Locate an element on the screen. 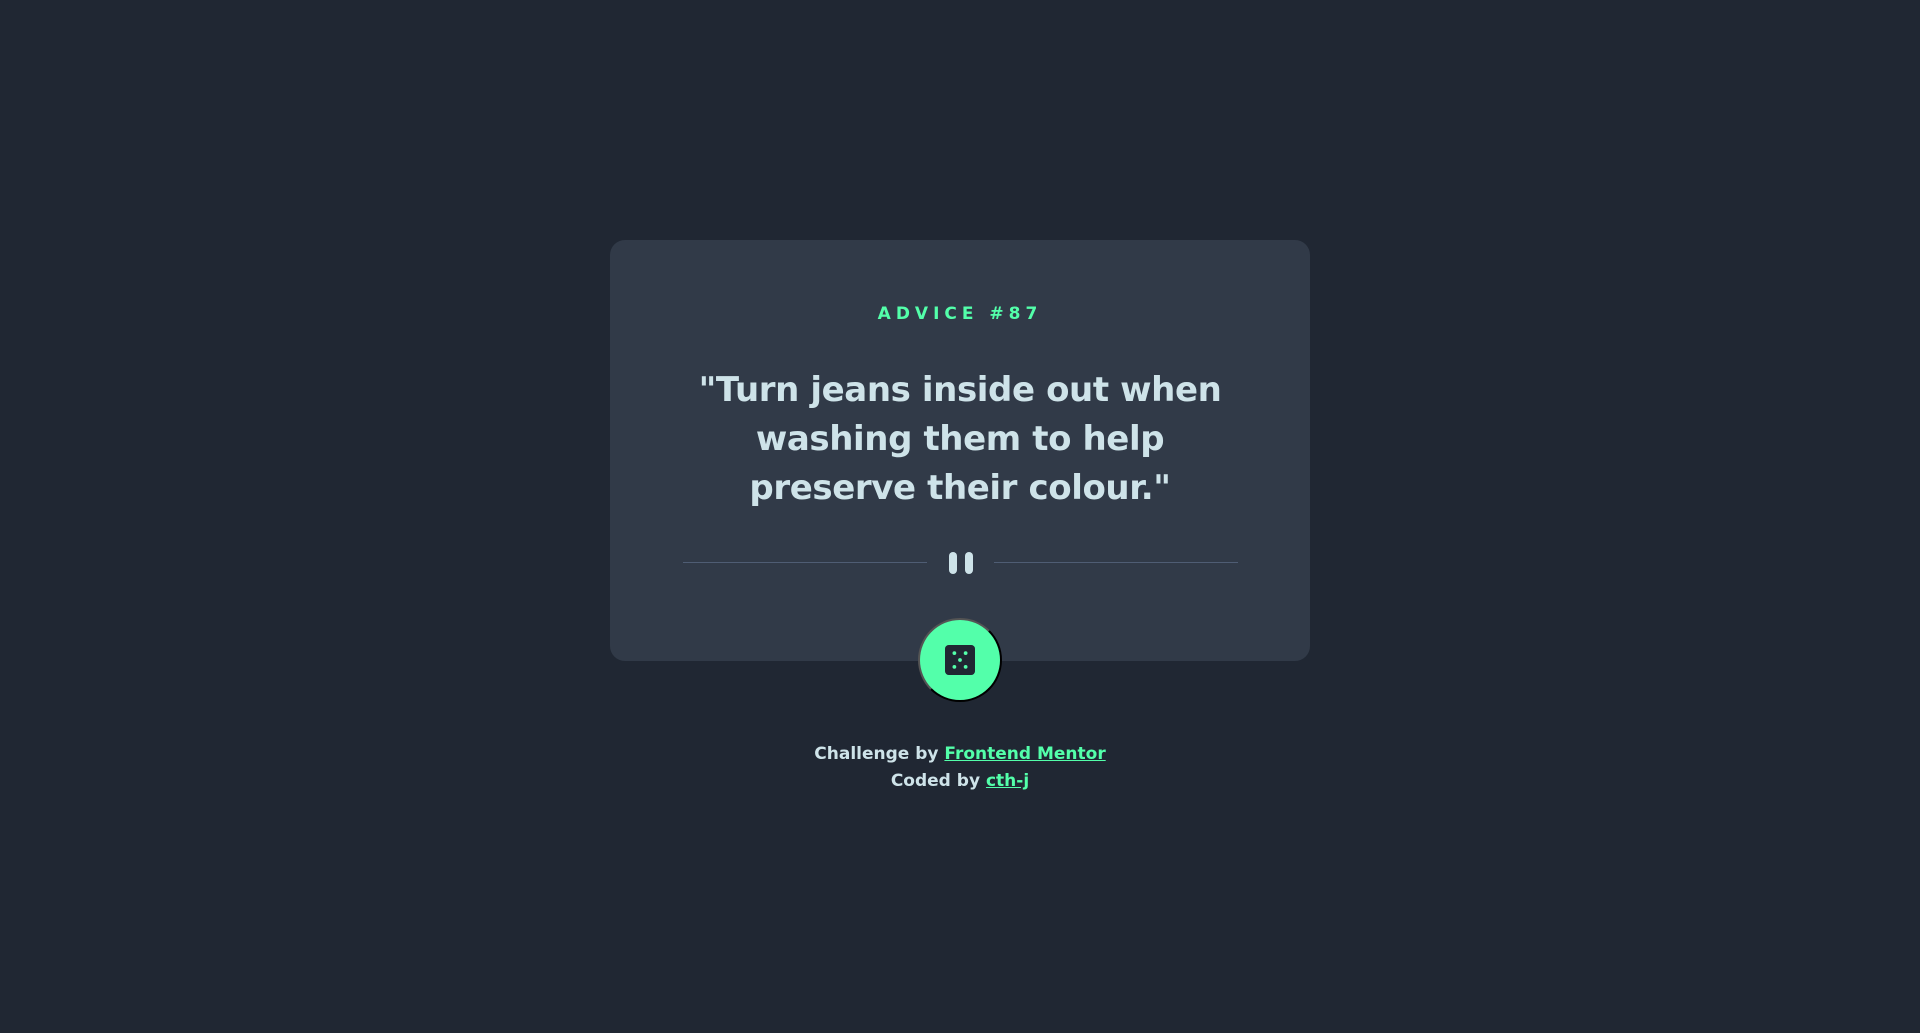 The height and width of the screenshot is (1033, 1920). divider-line-left is located at coordinates (805, 562).